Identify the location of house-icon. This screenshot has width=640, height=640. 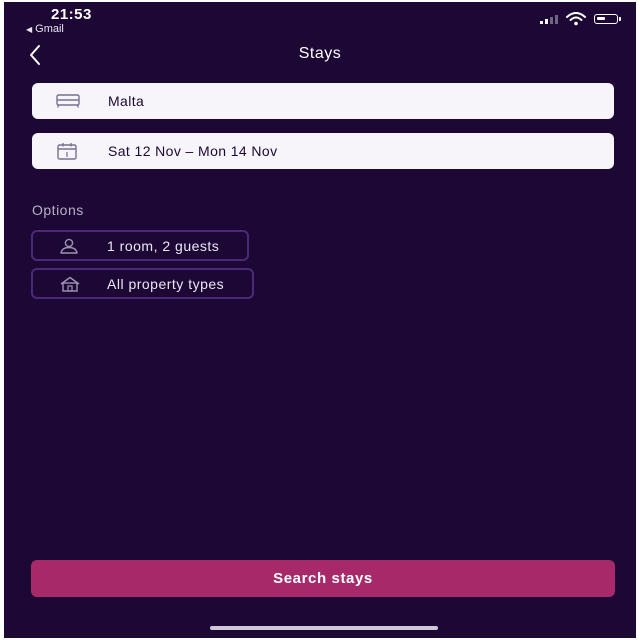
(70, 284).